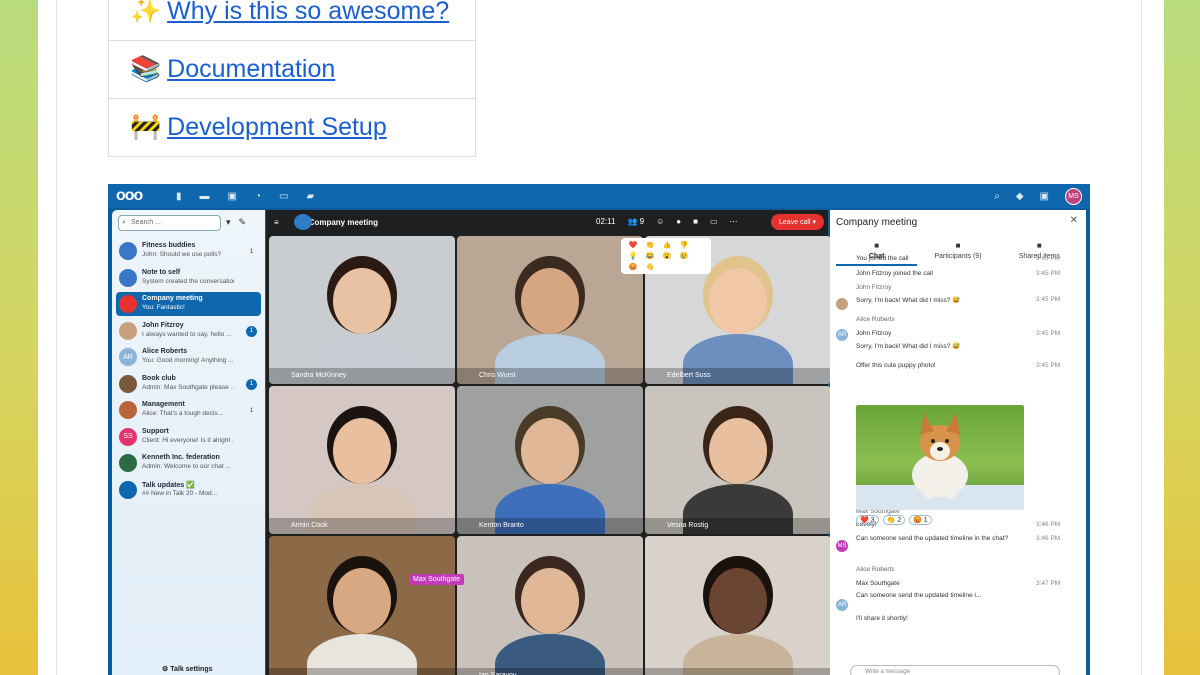 The image size is (1200, 675). What do you see at coordinates (128, 436) in the screenshot?
I see `avatar: SS` at bounding box center [128, 436].